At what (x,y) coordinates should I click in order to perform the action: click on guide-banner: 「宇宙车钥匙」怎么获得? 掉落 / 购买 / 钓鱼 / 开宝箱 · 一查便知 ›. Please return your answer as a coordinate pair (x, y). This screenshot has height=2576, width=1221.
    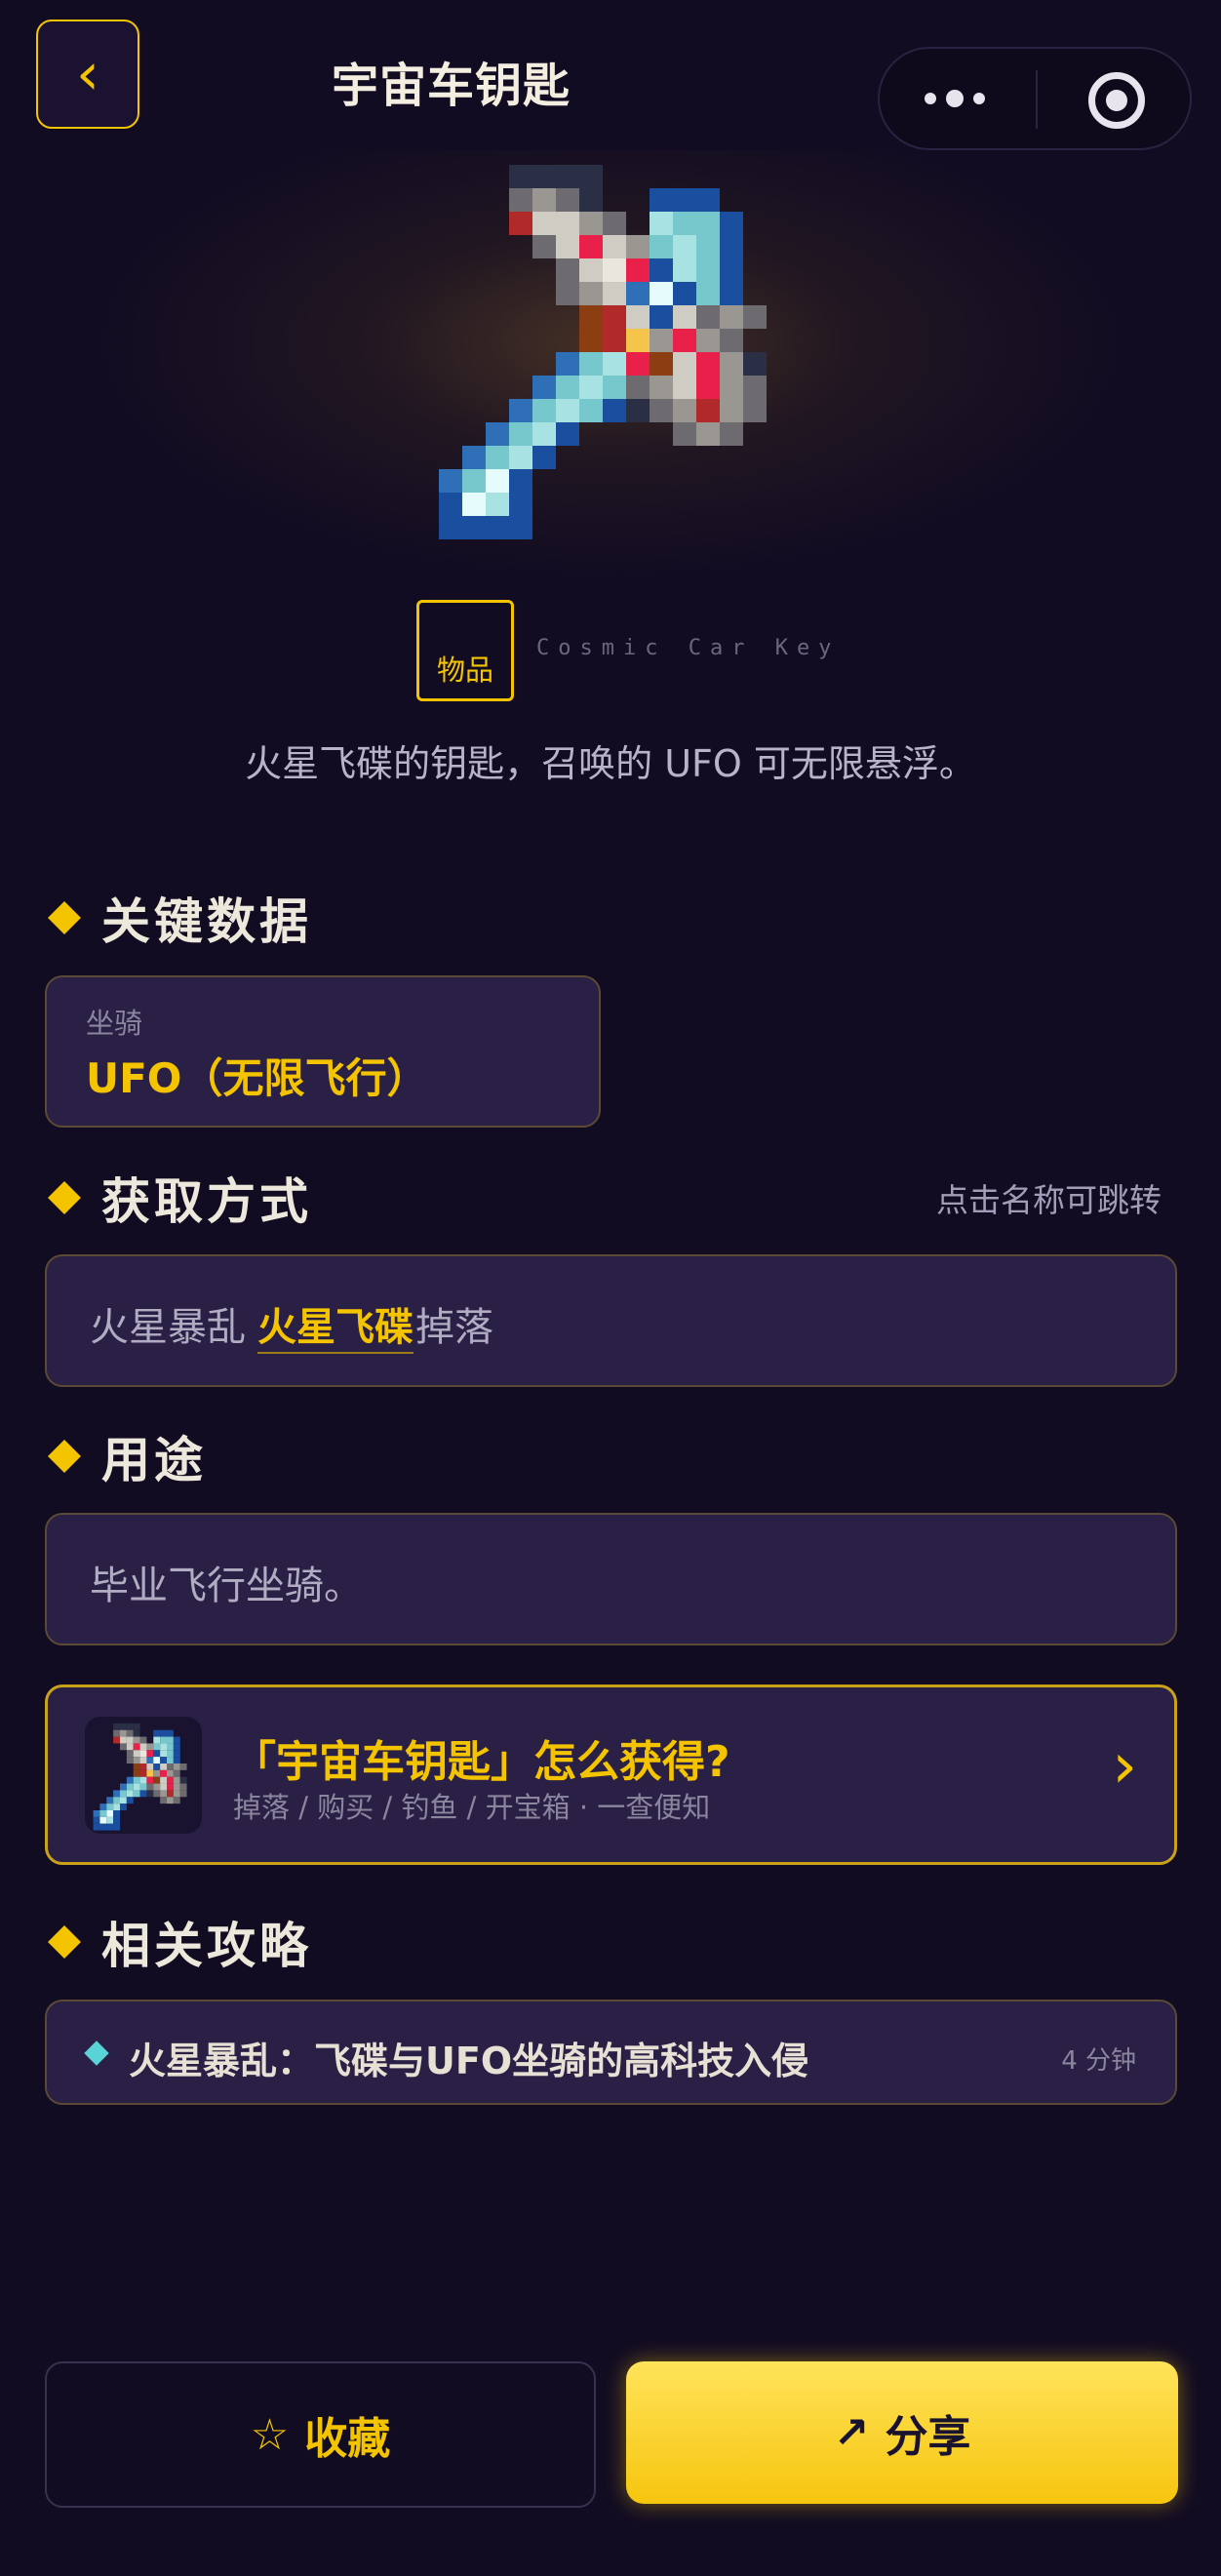
    Looking at the image, I should click on (611, 1774).